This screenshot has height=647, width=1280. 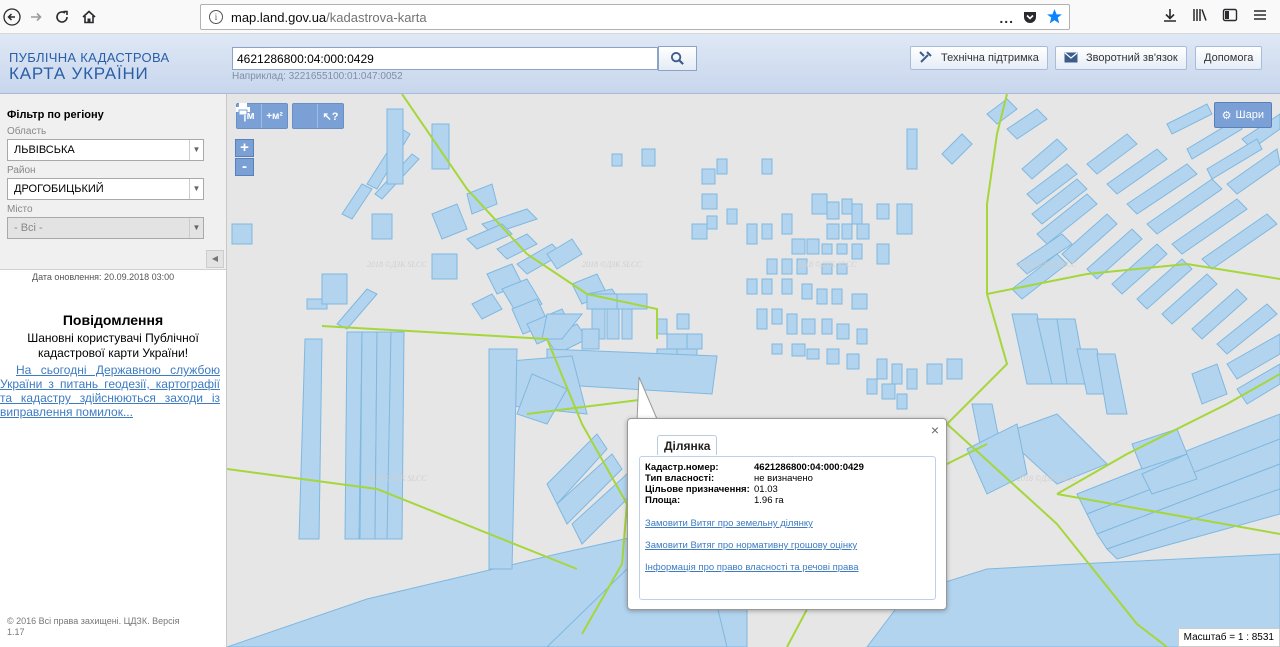 I want to click on map-toolbar: |м +м² ↖?, so click(x=290, y=116).